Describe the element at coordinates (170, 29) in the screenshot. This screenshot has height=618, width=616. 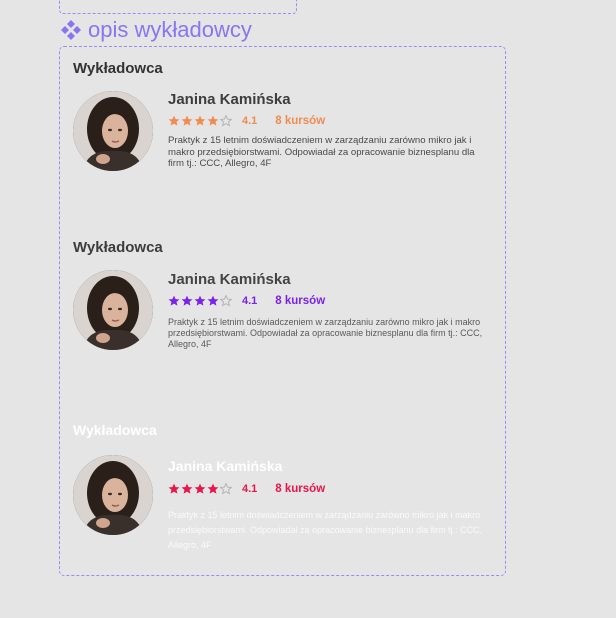
I see `component-title-label: opis wykładowcy` at that location.